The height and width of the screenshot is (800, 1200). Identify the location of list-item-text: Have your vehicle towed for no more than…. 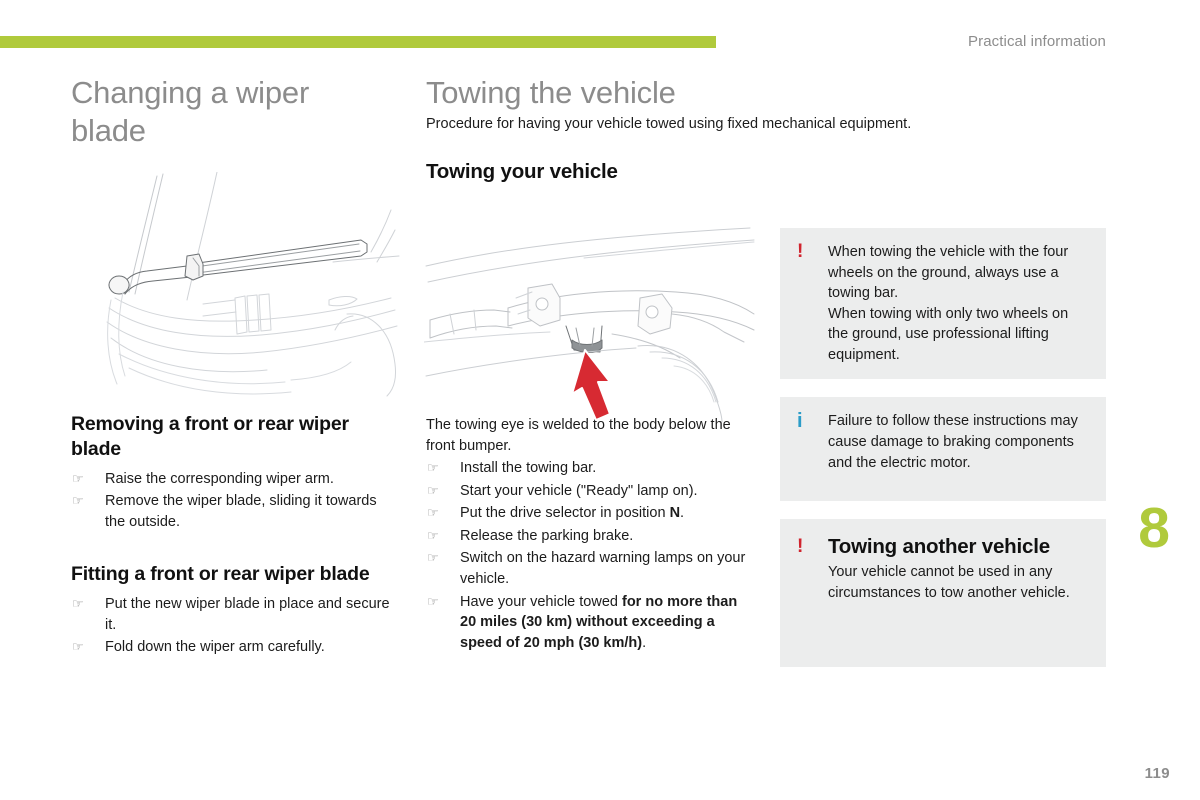
(599, 622).